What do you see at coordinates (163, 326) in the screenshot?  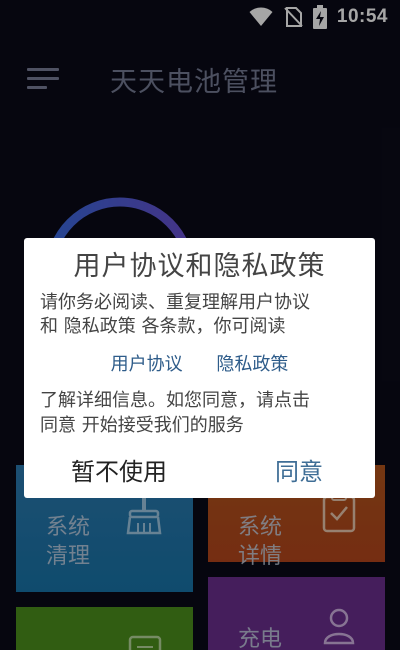 I see `dialog-body-line: 和 隐私政策 各条款，你可阅读` at bounding box center [163, 326].